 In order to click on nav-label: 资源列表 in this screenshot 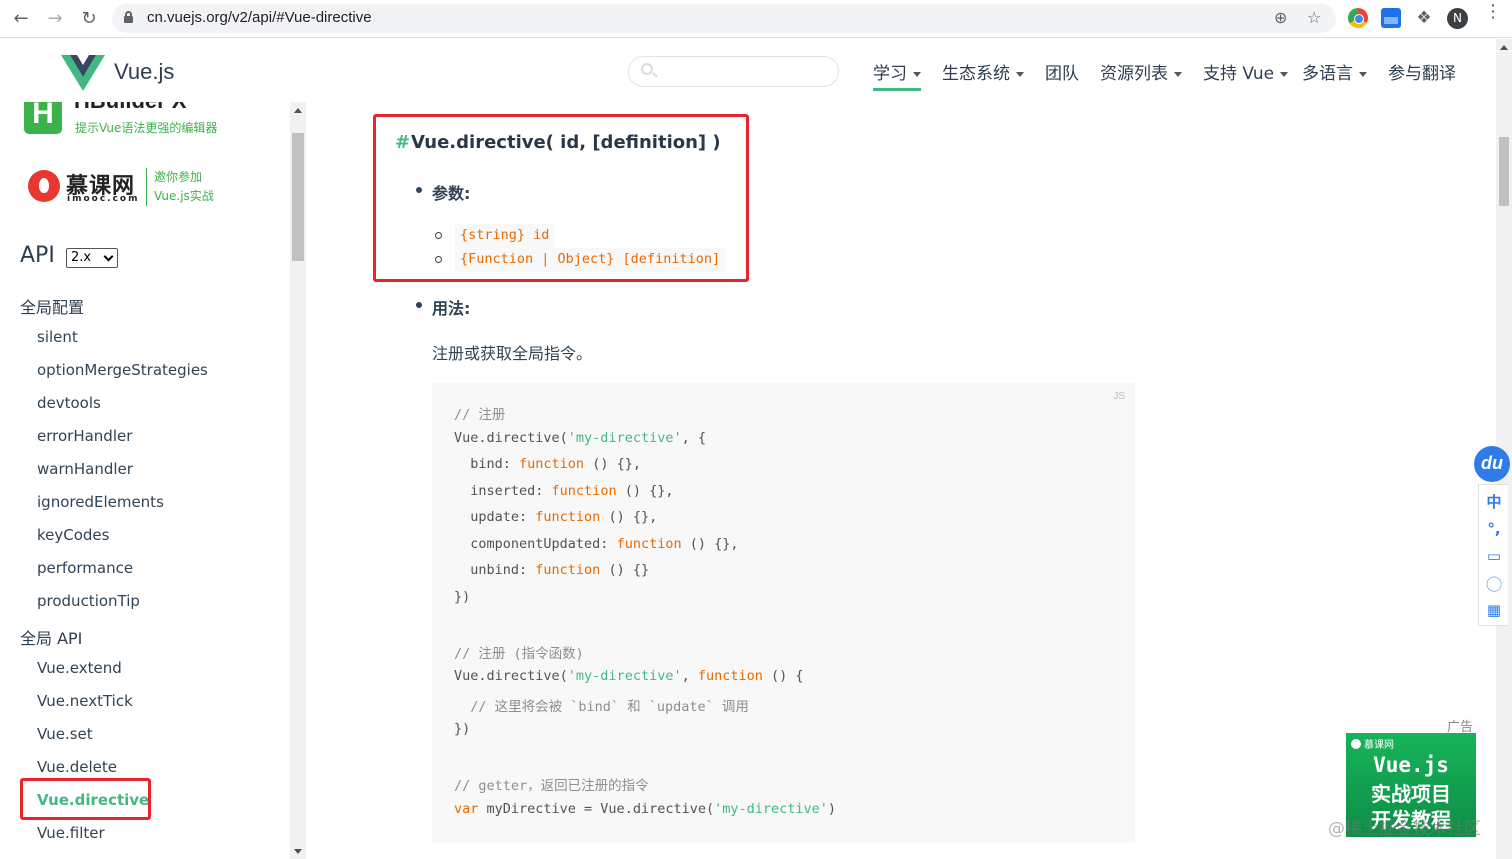, I will do `click(1134, 74)`.